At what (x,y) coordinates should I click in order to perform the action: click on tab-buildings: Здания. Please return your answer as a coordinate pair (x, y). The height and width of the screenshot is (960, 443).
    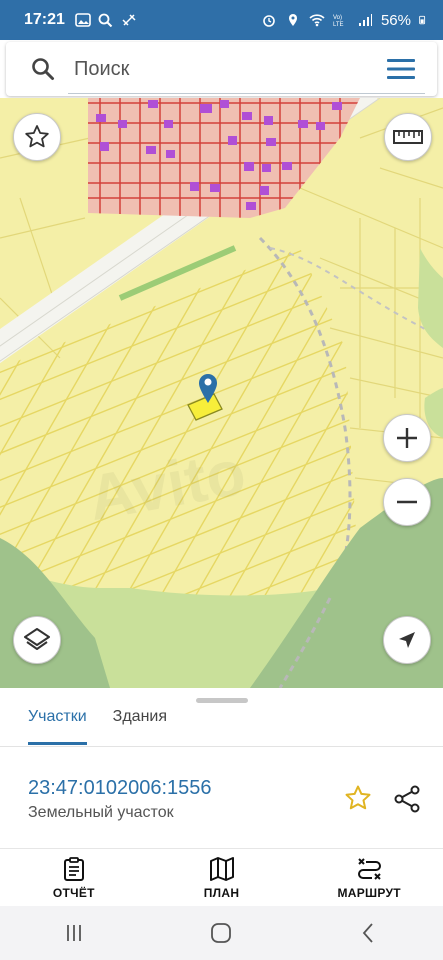
    Looking at the image, I should click on (140, 726).